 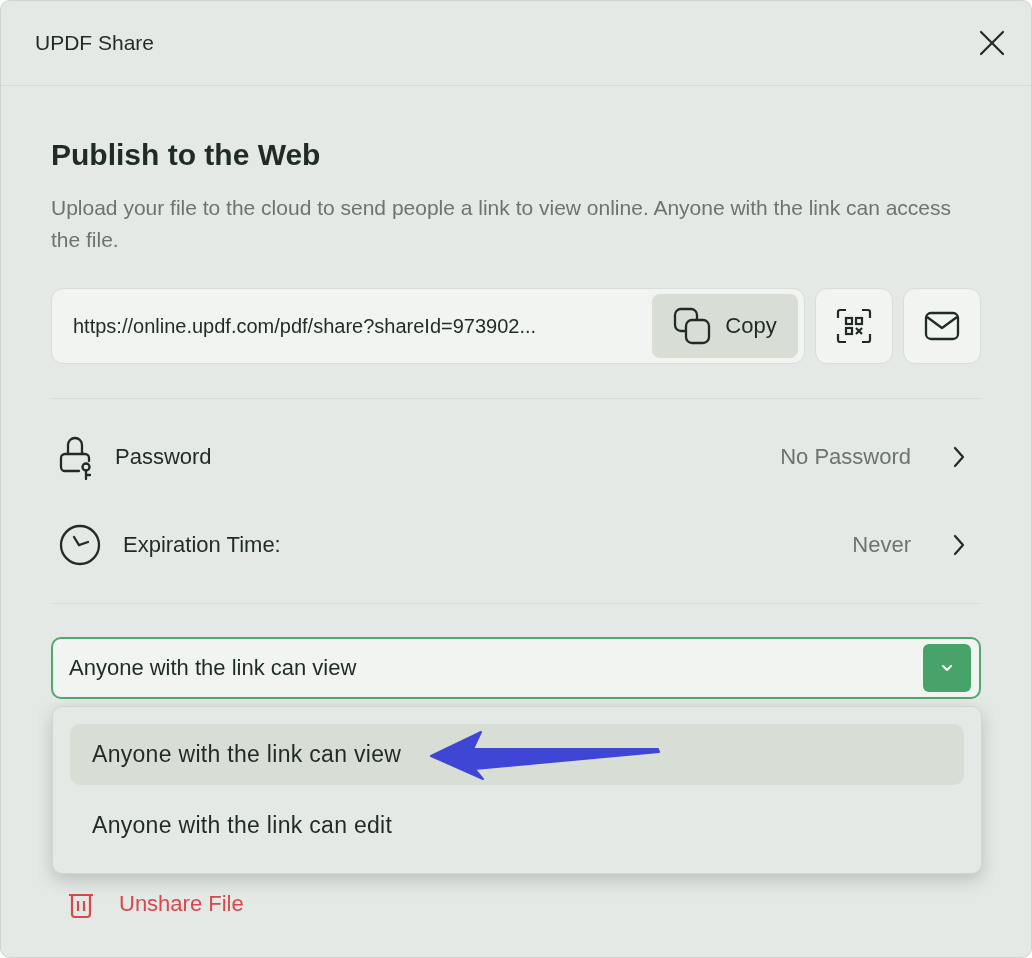 I want to click on copy-icon, so click(x=692, y=326).